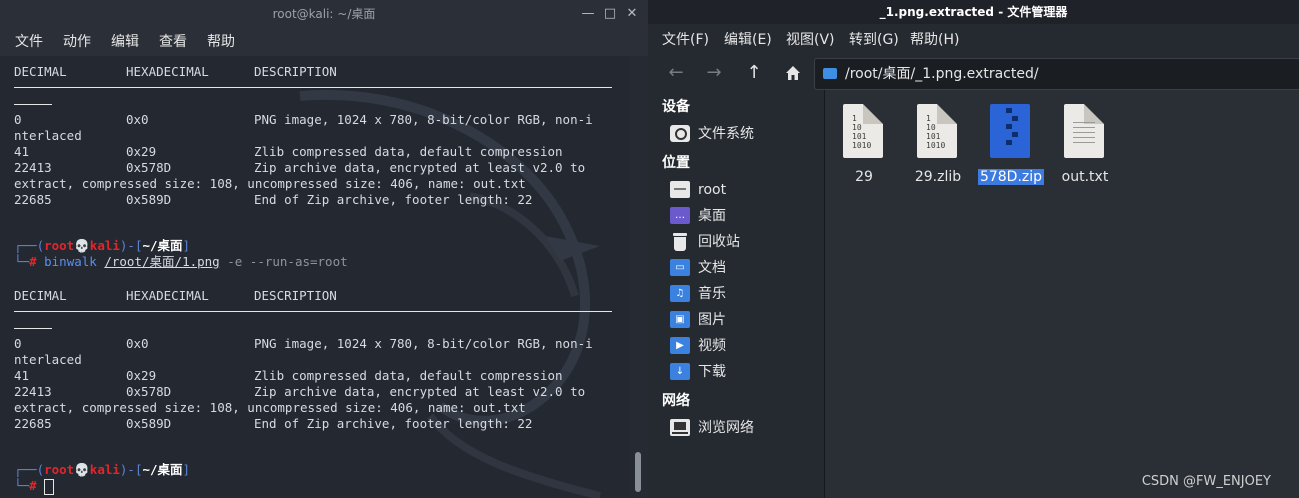 This screenshot has height=498, width=1299. I want to click on sidebar-item-root: root, so click(745, 190).